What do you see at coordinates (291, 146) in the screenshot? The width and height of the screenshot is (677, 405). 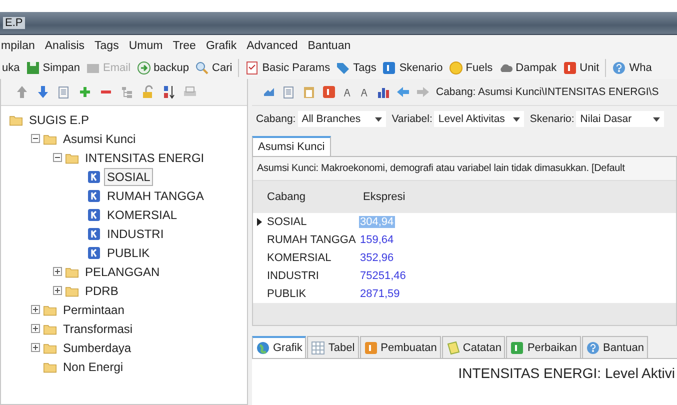 I see `tab: Asumsi Kunci` at bounding box center [291, 146].